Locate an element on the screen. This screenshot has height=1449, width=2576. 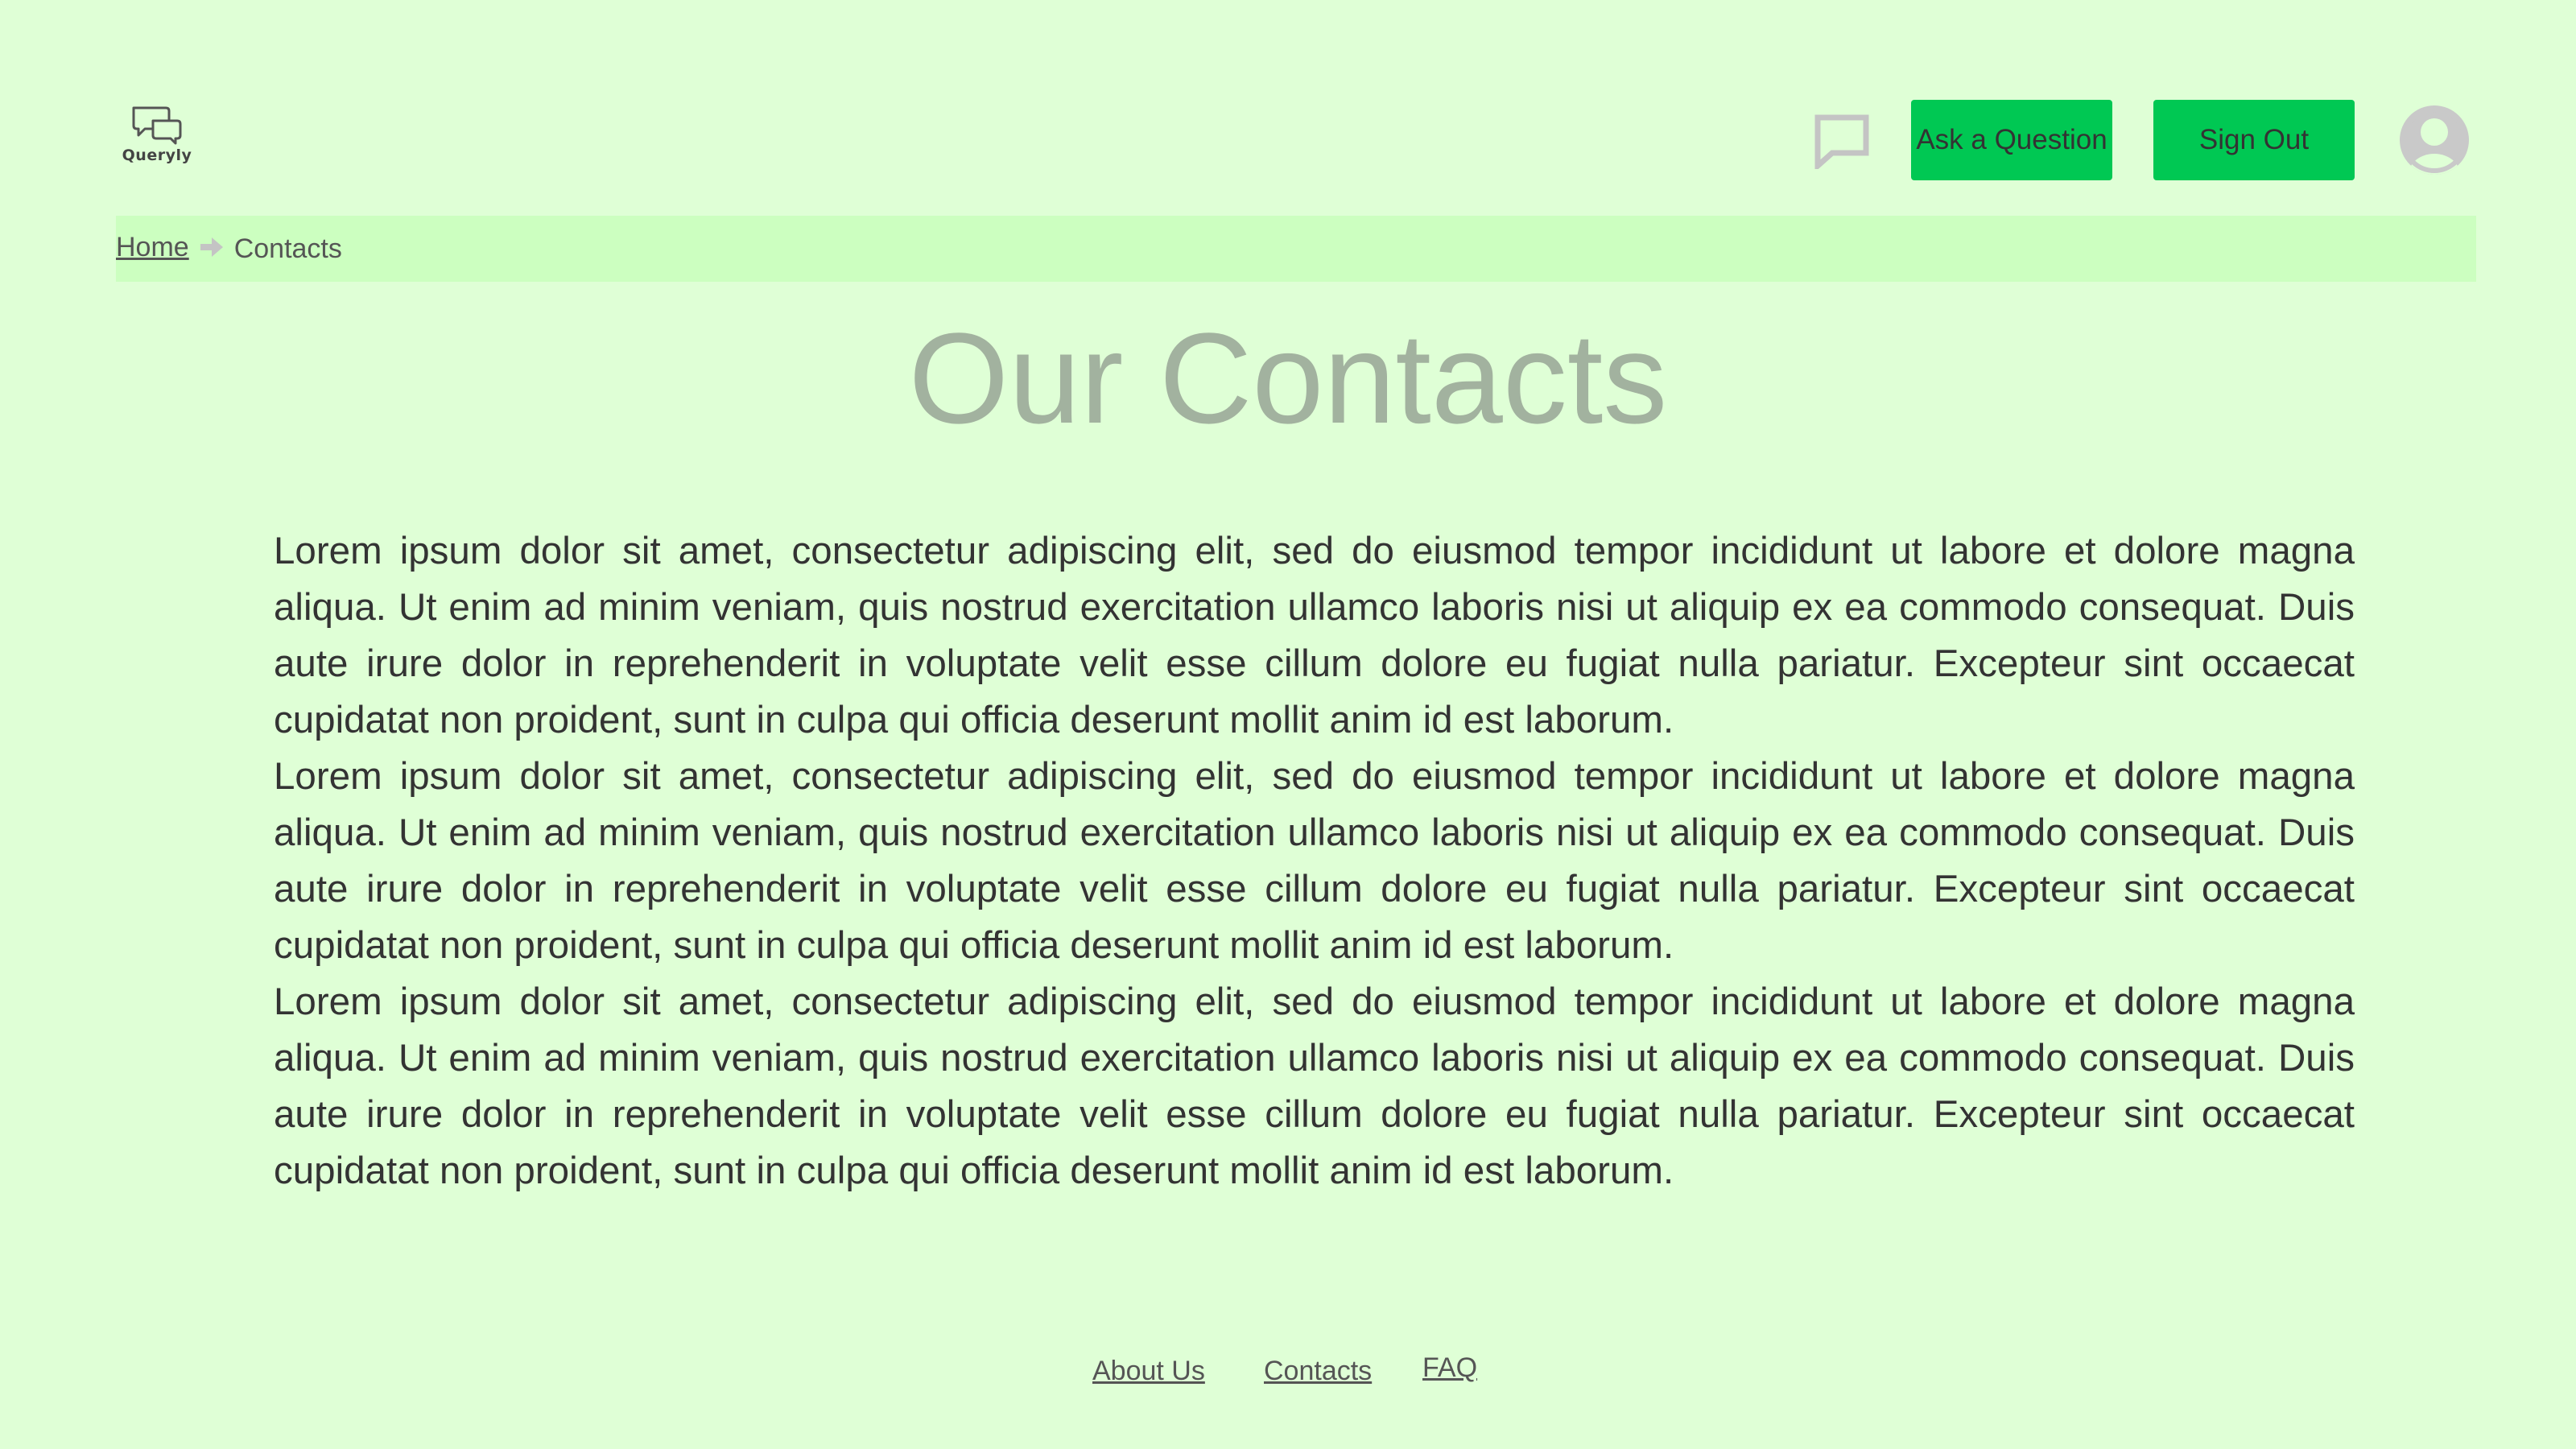
logo-text: Queryly is located at coordinates (157, 155).